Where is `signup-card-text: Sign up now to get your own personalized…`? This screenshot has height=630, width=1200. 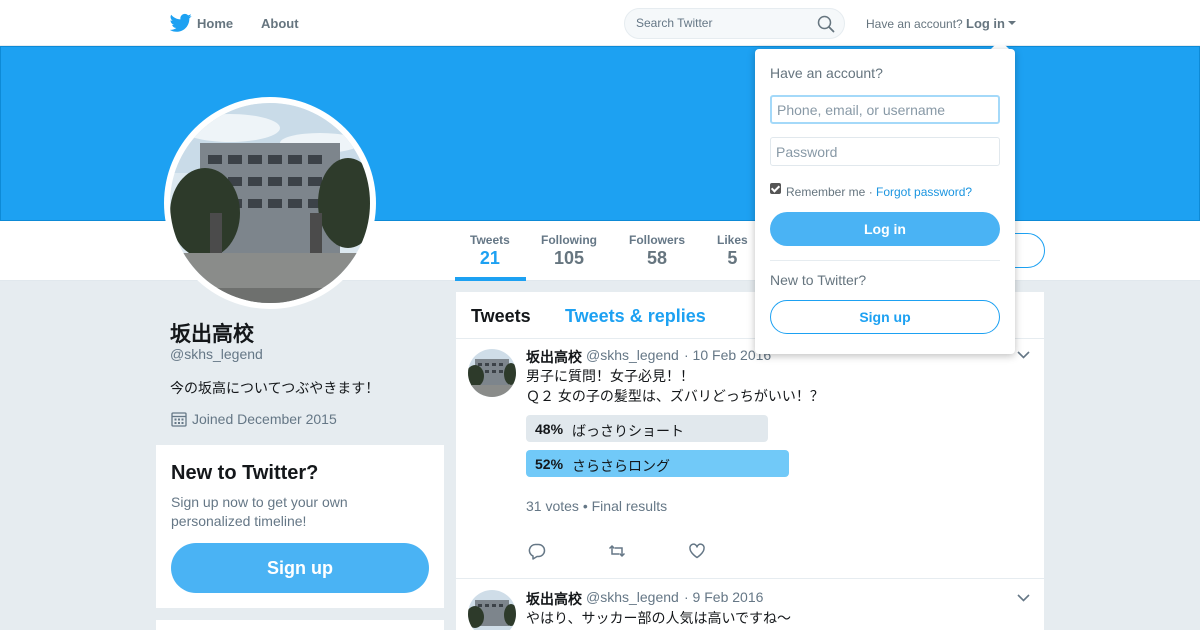
signup-card-text: Sign up now to get your own personalized… is located at coordinates (259, 511).